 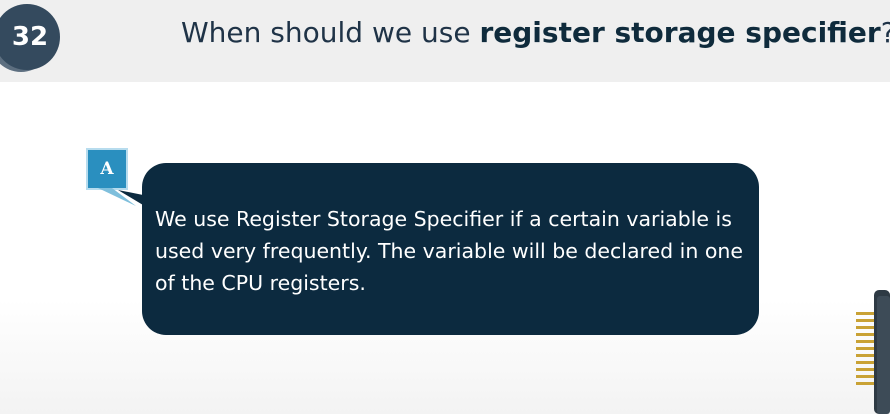 What do you see at coordinates (873, 352) in the screenshot?
I see `cpu-chip-icon` at bounding box center [873, 352].